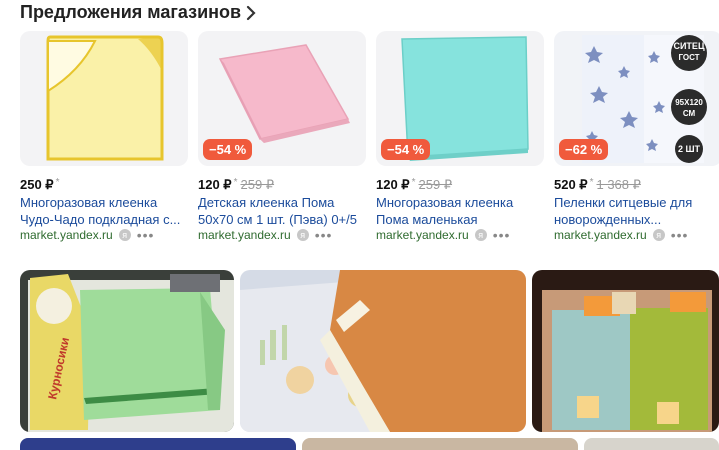 This screenshot has height=450, width=719. I want to click on section-title: Предложения магазинов, so click(131, 12).